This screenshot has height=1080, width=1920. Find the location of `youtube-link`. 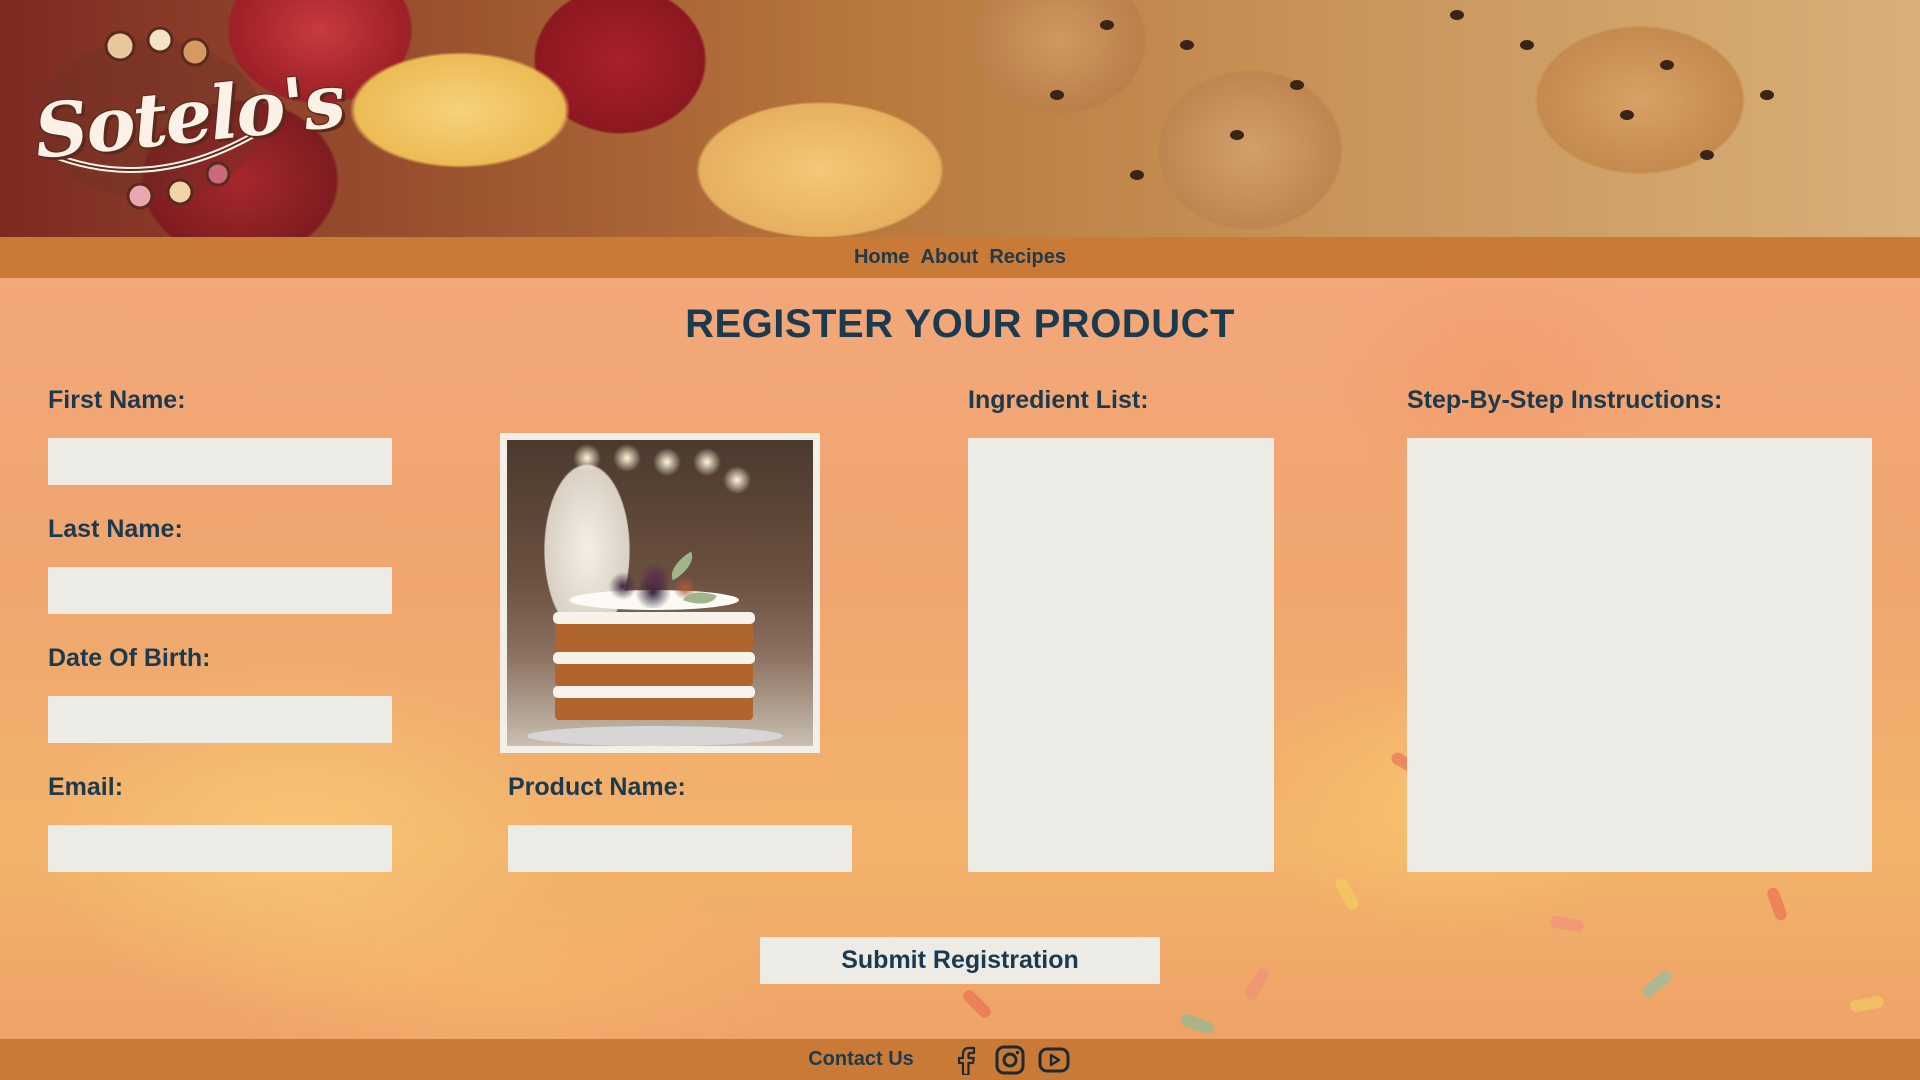

youtube-link is located at coordinates (1054, 1060).